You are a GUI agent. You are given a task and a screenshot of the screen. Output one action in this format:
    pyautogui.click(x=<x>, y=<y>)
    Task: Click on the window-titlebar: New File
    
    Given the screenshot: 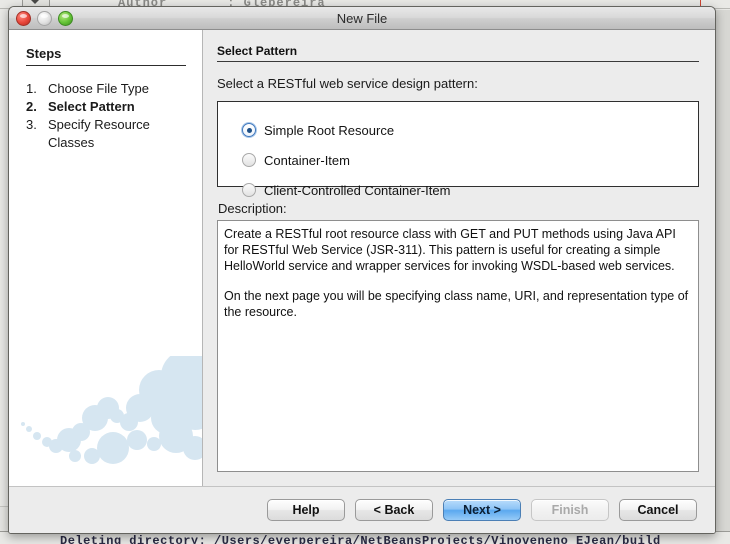 What is the action you would take?
    pyautogui.click(x=362, y=18)
    